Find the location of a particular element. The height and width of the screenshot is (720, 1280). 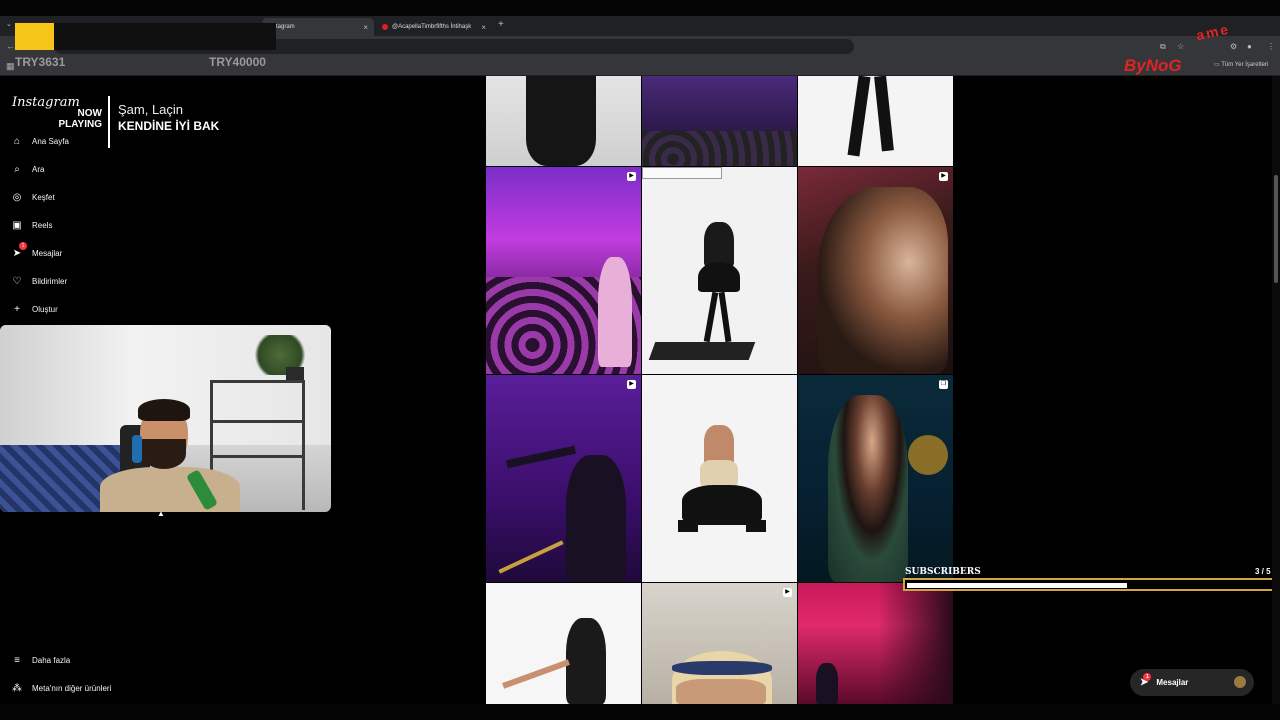

scrollbar-track is located at coordinates (1276, 390).